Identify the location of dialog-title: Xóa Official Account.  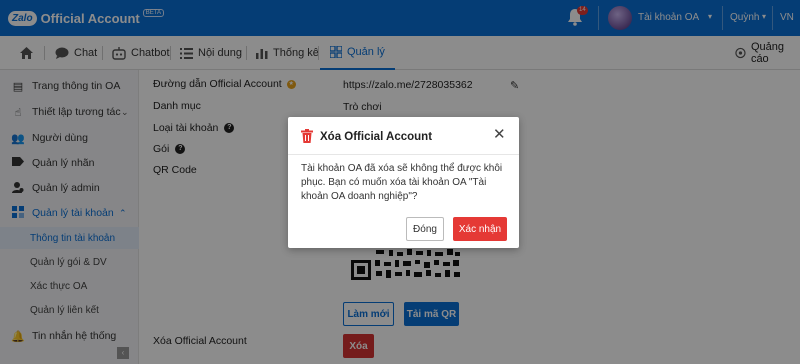
(376, 137).